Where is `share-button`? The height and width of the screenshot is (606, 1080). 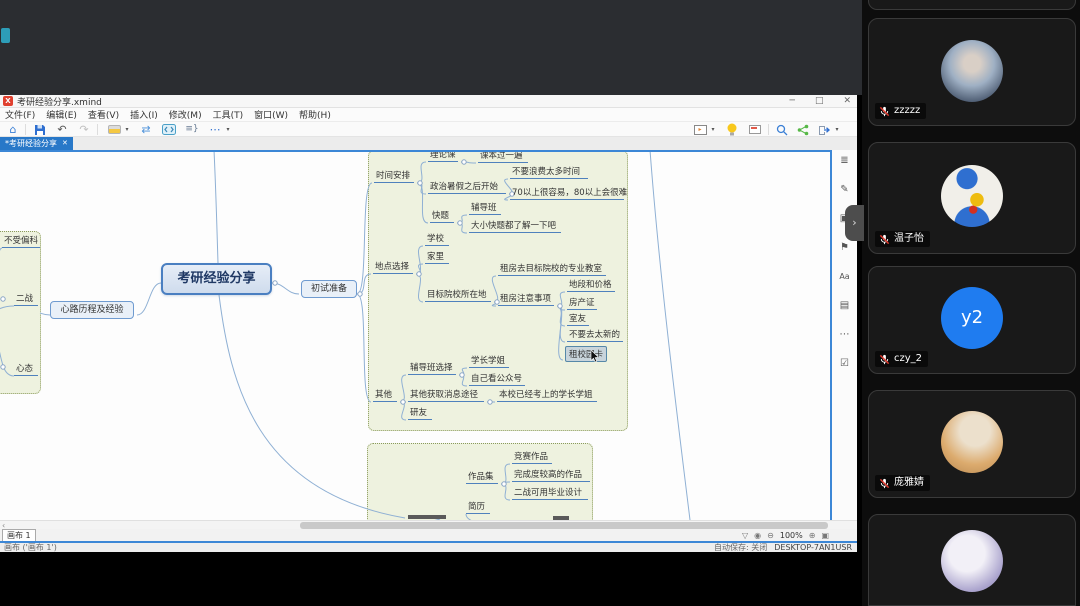
share-button is located at coordinates (803, 129).